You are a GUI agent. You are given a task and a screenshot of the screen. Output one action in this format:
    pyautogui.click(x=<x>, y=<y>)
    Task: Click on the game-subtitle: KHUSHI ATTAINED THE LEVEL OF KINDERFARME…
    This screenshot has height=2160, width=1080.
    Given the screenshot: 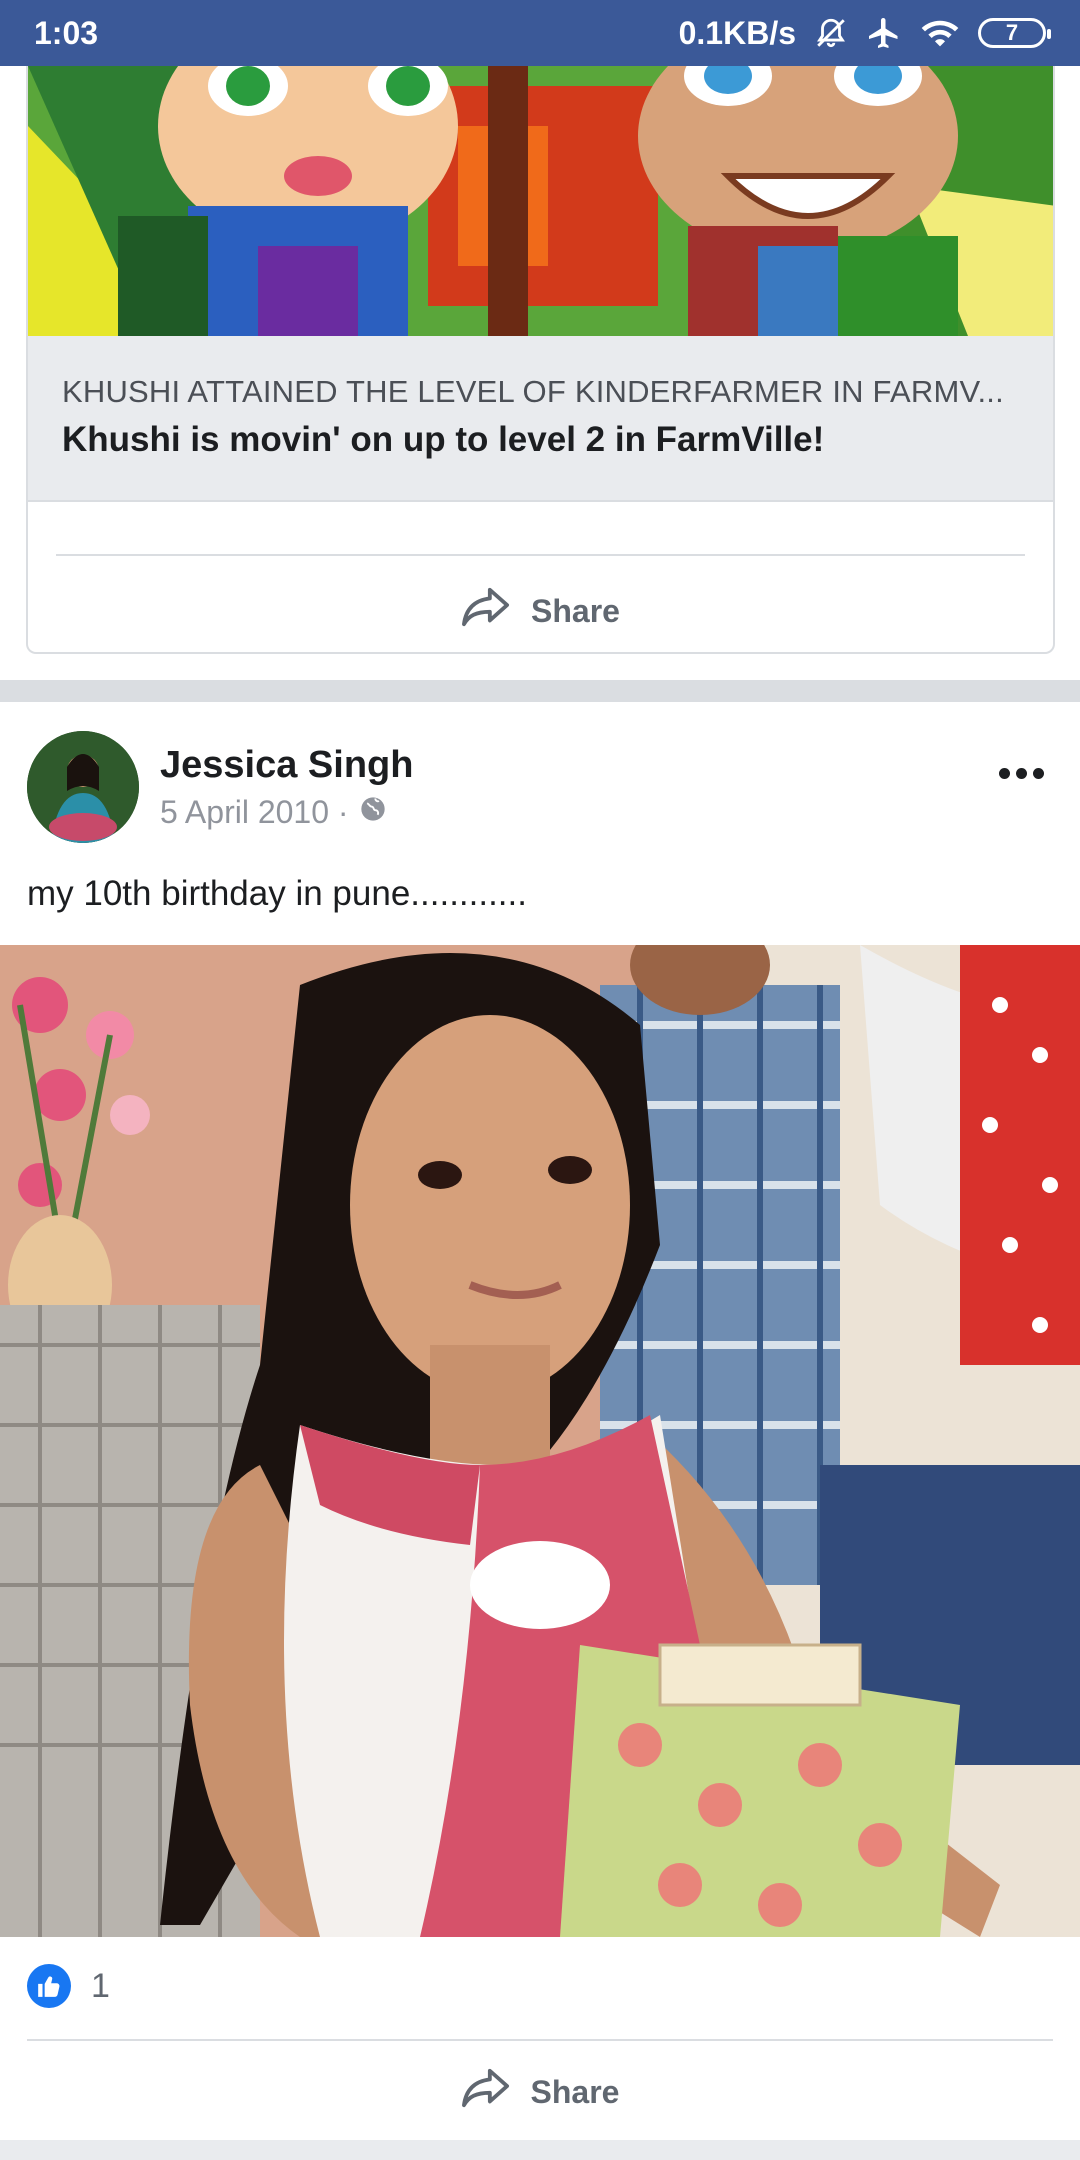 What is the action you would take?
    pyautogui.click(x=533, y=391)
    